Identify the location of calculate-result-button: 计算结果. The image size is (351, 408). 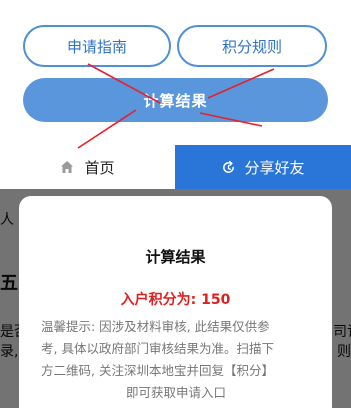
(175, 100).